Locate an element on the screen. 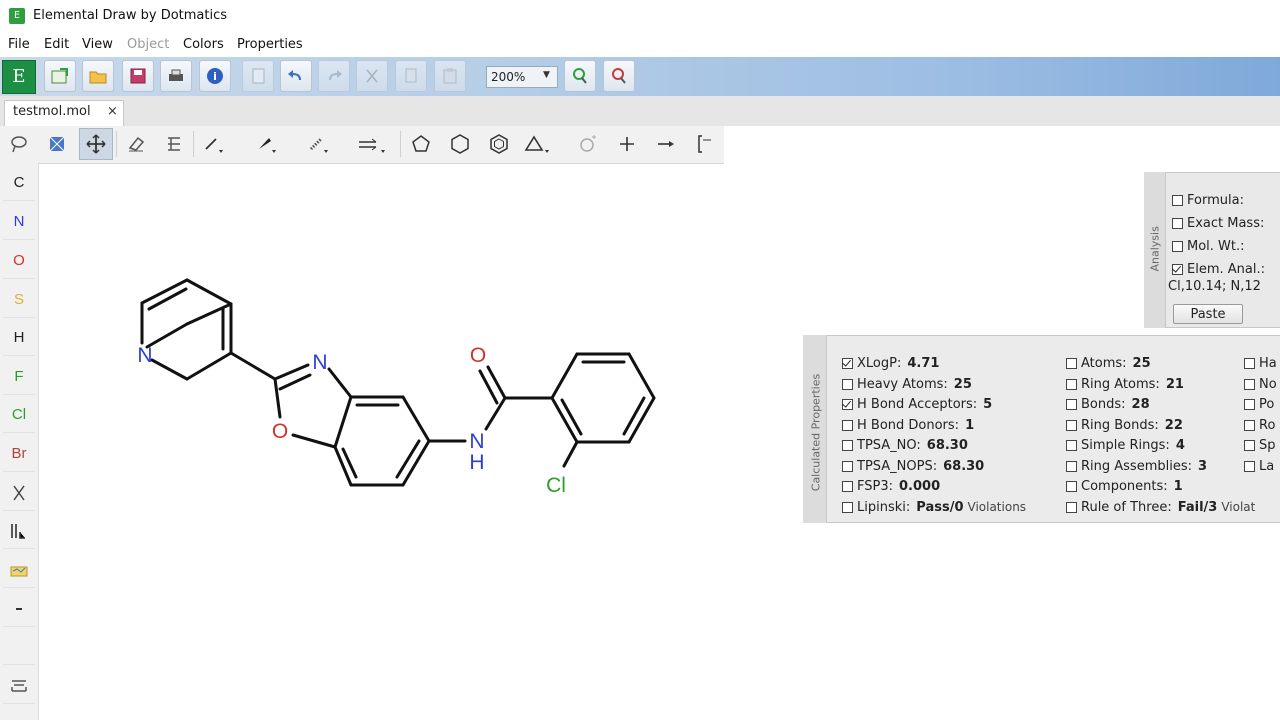 This screenshot has height=720, width=1280. open-button is located at coordinates (98, 76).